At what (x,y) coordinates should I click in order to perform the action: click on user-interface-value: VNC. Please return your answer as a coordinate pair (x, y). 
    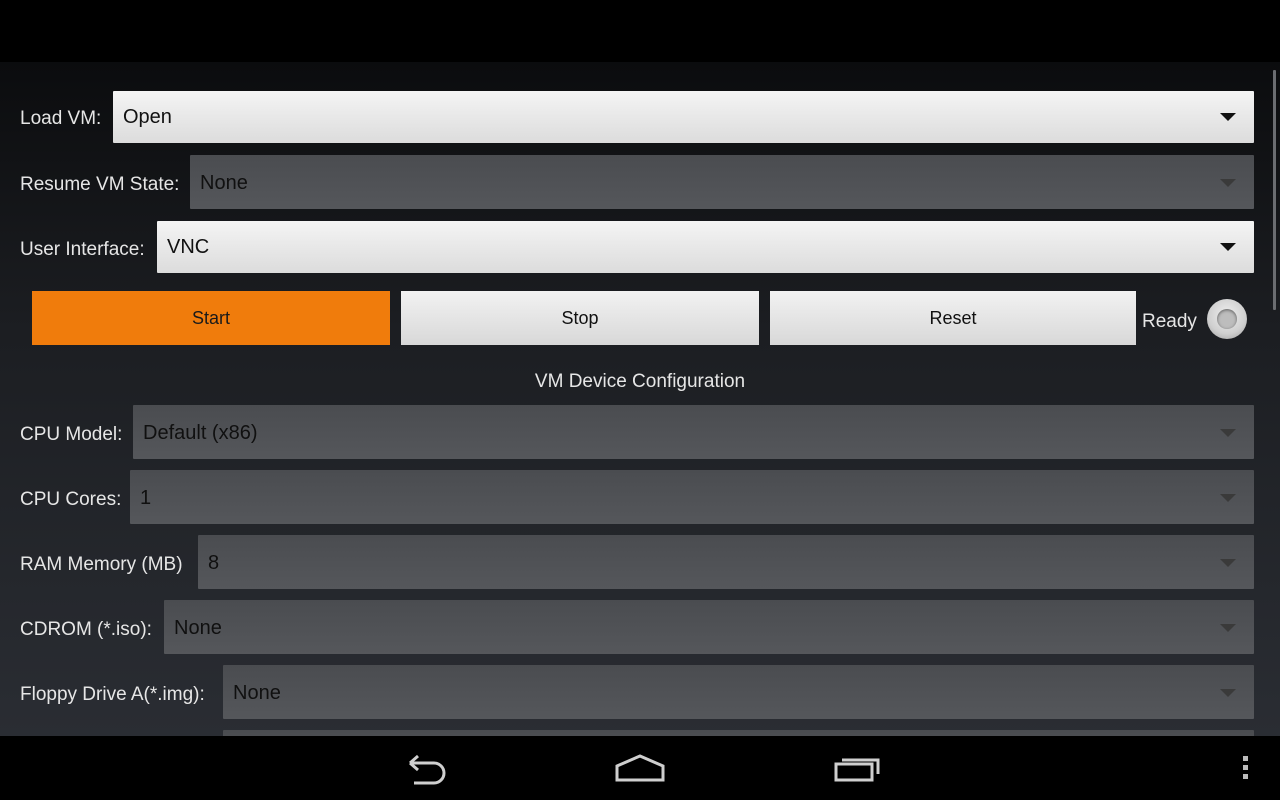
    Looking at the image, I should click on (188, 247).